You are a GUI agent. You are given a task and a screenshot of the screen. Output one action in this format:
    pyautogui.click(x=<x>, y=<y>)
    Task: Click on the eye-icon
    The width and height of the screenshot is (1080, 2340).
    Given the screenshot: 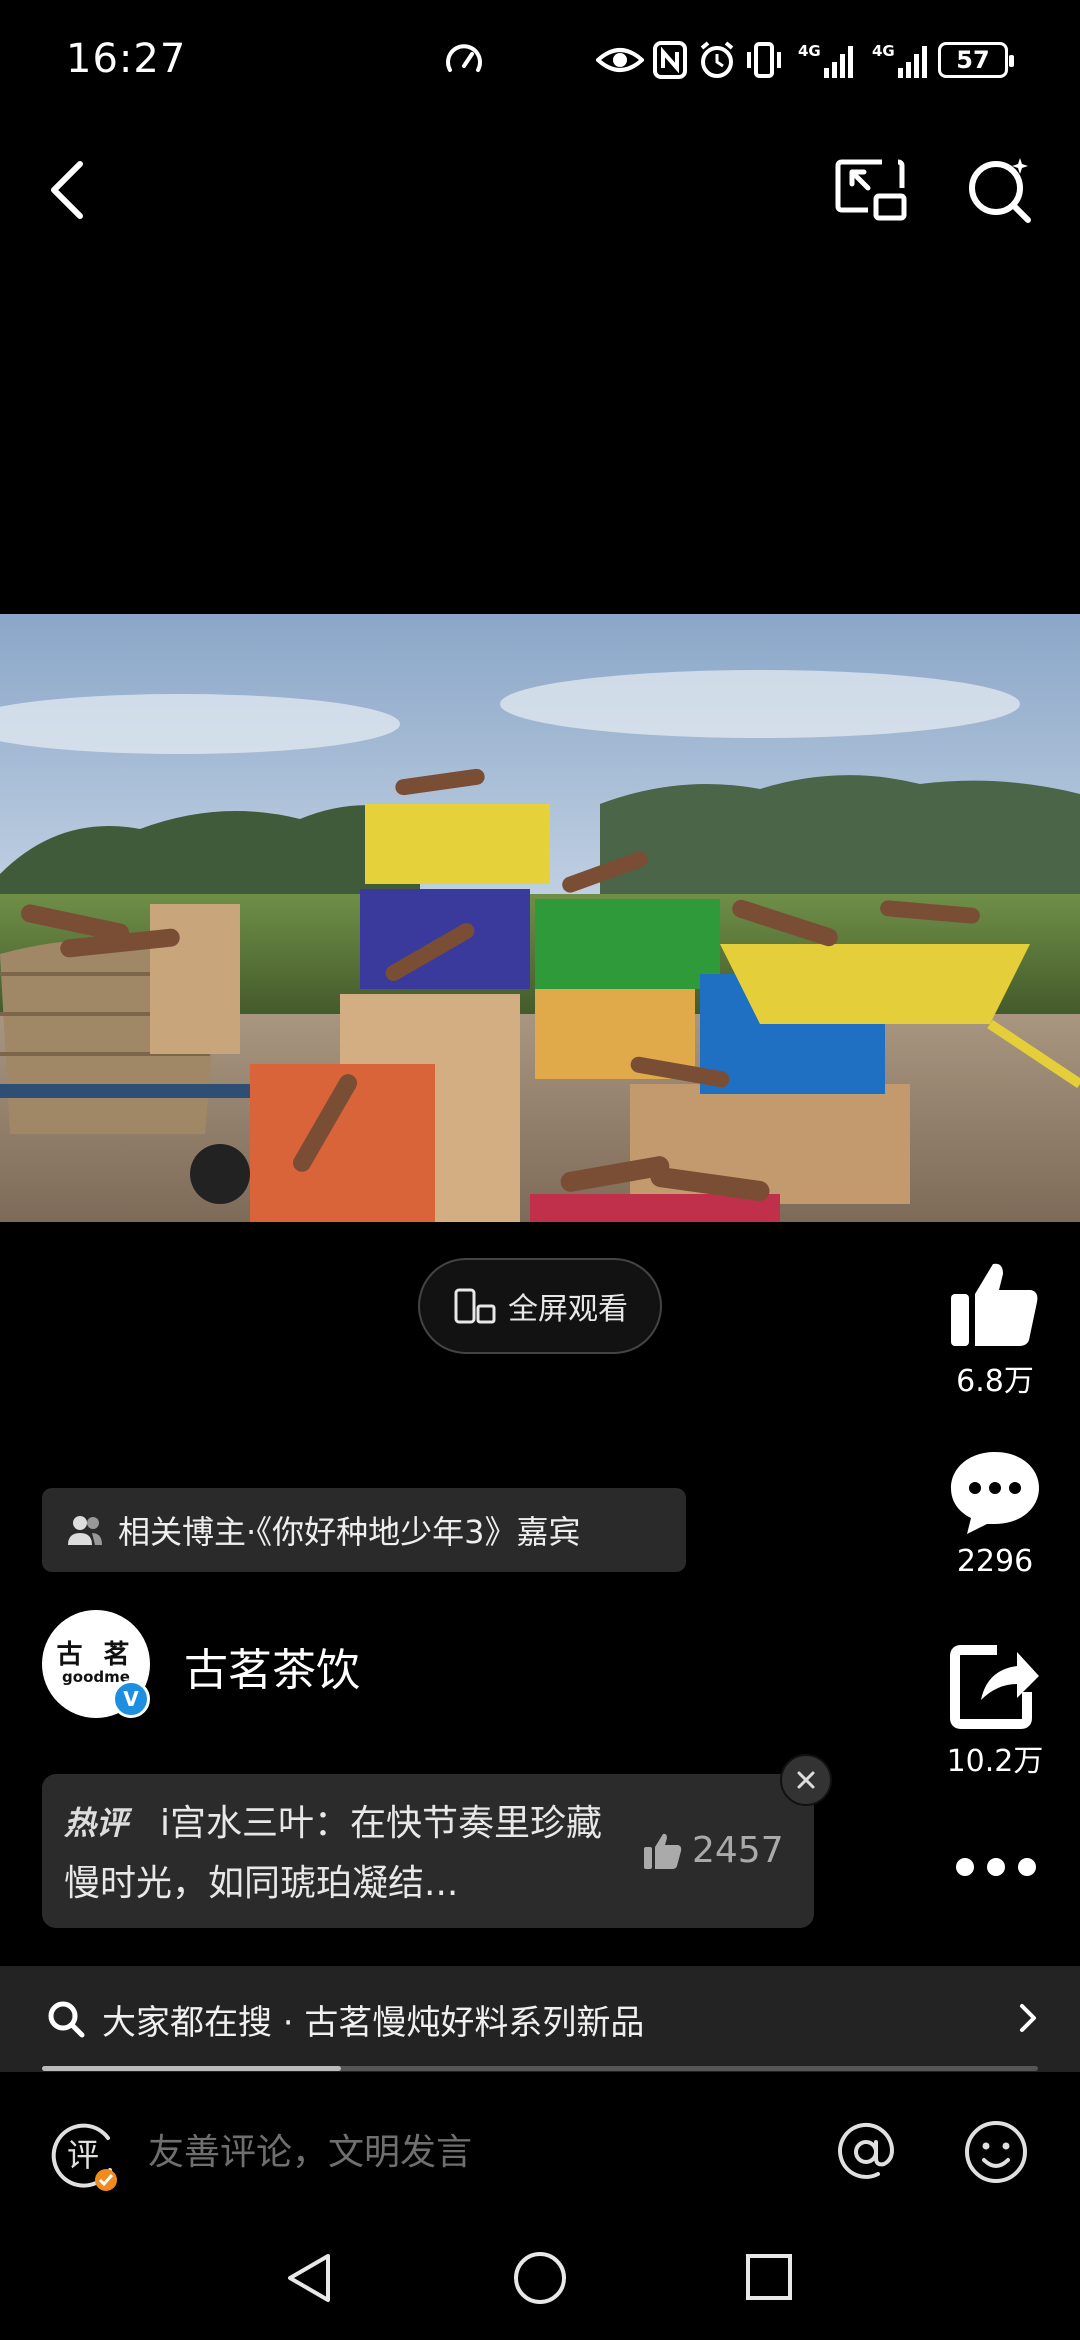 What is the action you would take?
    pyautogui.click(x=620, y=60)
    